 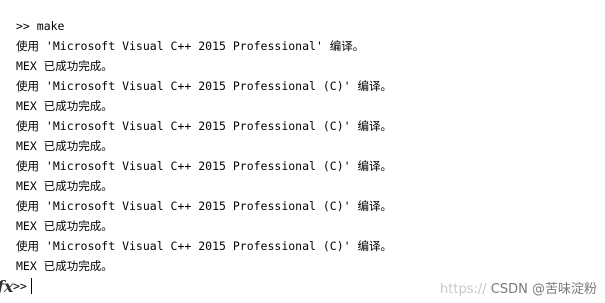 What do you see at coordinates (6, 286) in the screenshot?
I see `function-browser-icon: fx` at bounding box center [6, 286].